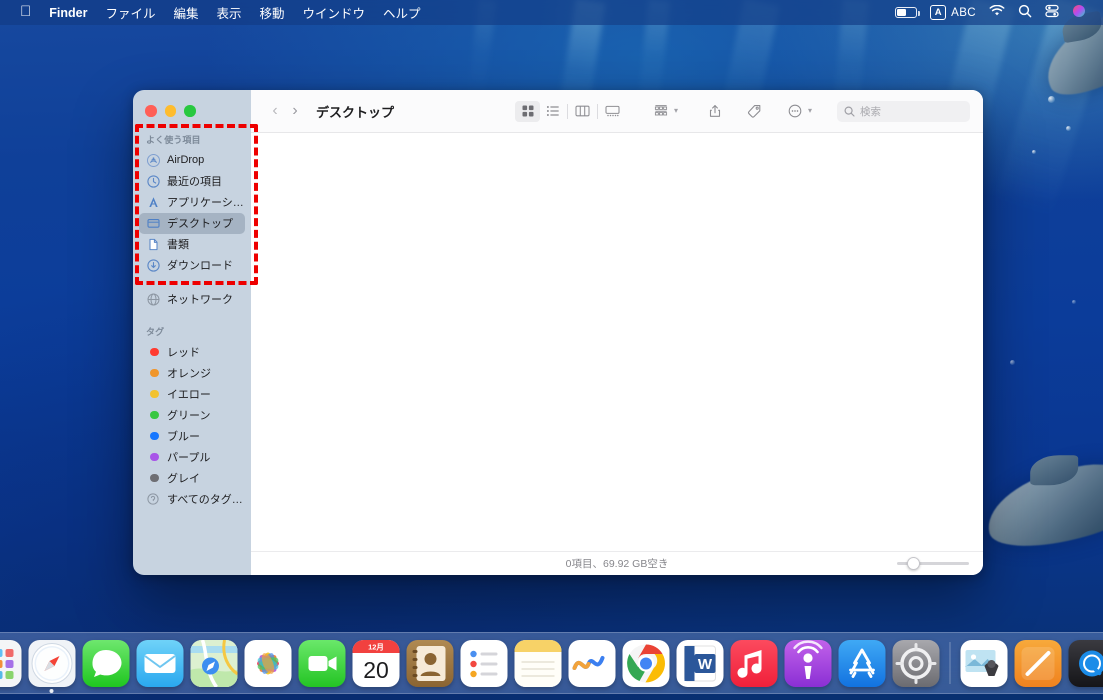 Image resolution: width=1103 pixels, height=700 pixels. I want to click on battery-icon, so click(907, 12).